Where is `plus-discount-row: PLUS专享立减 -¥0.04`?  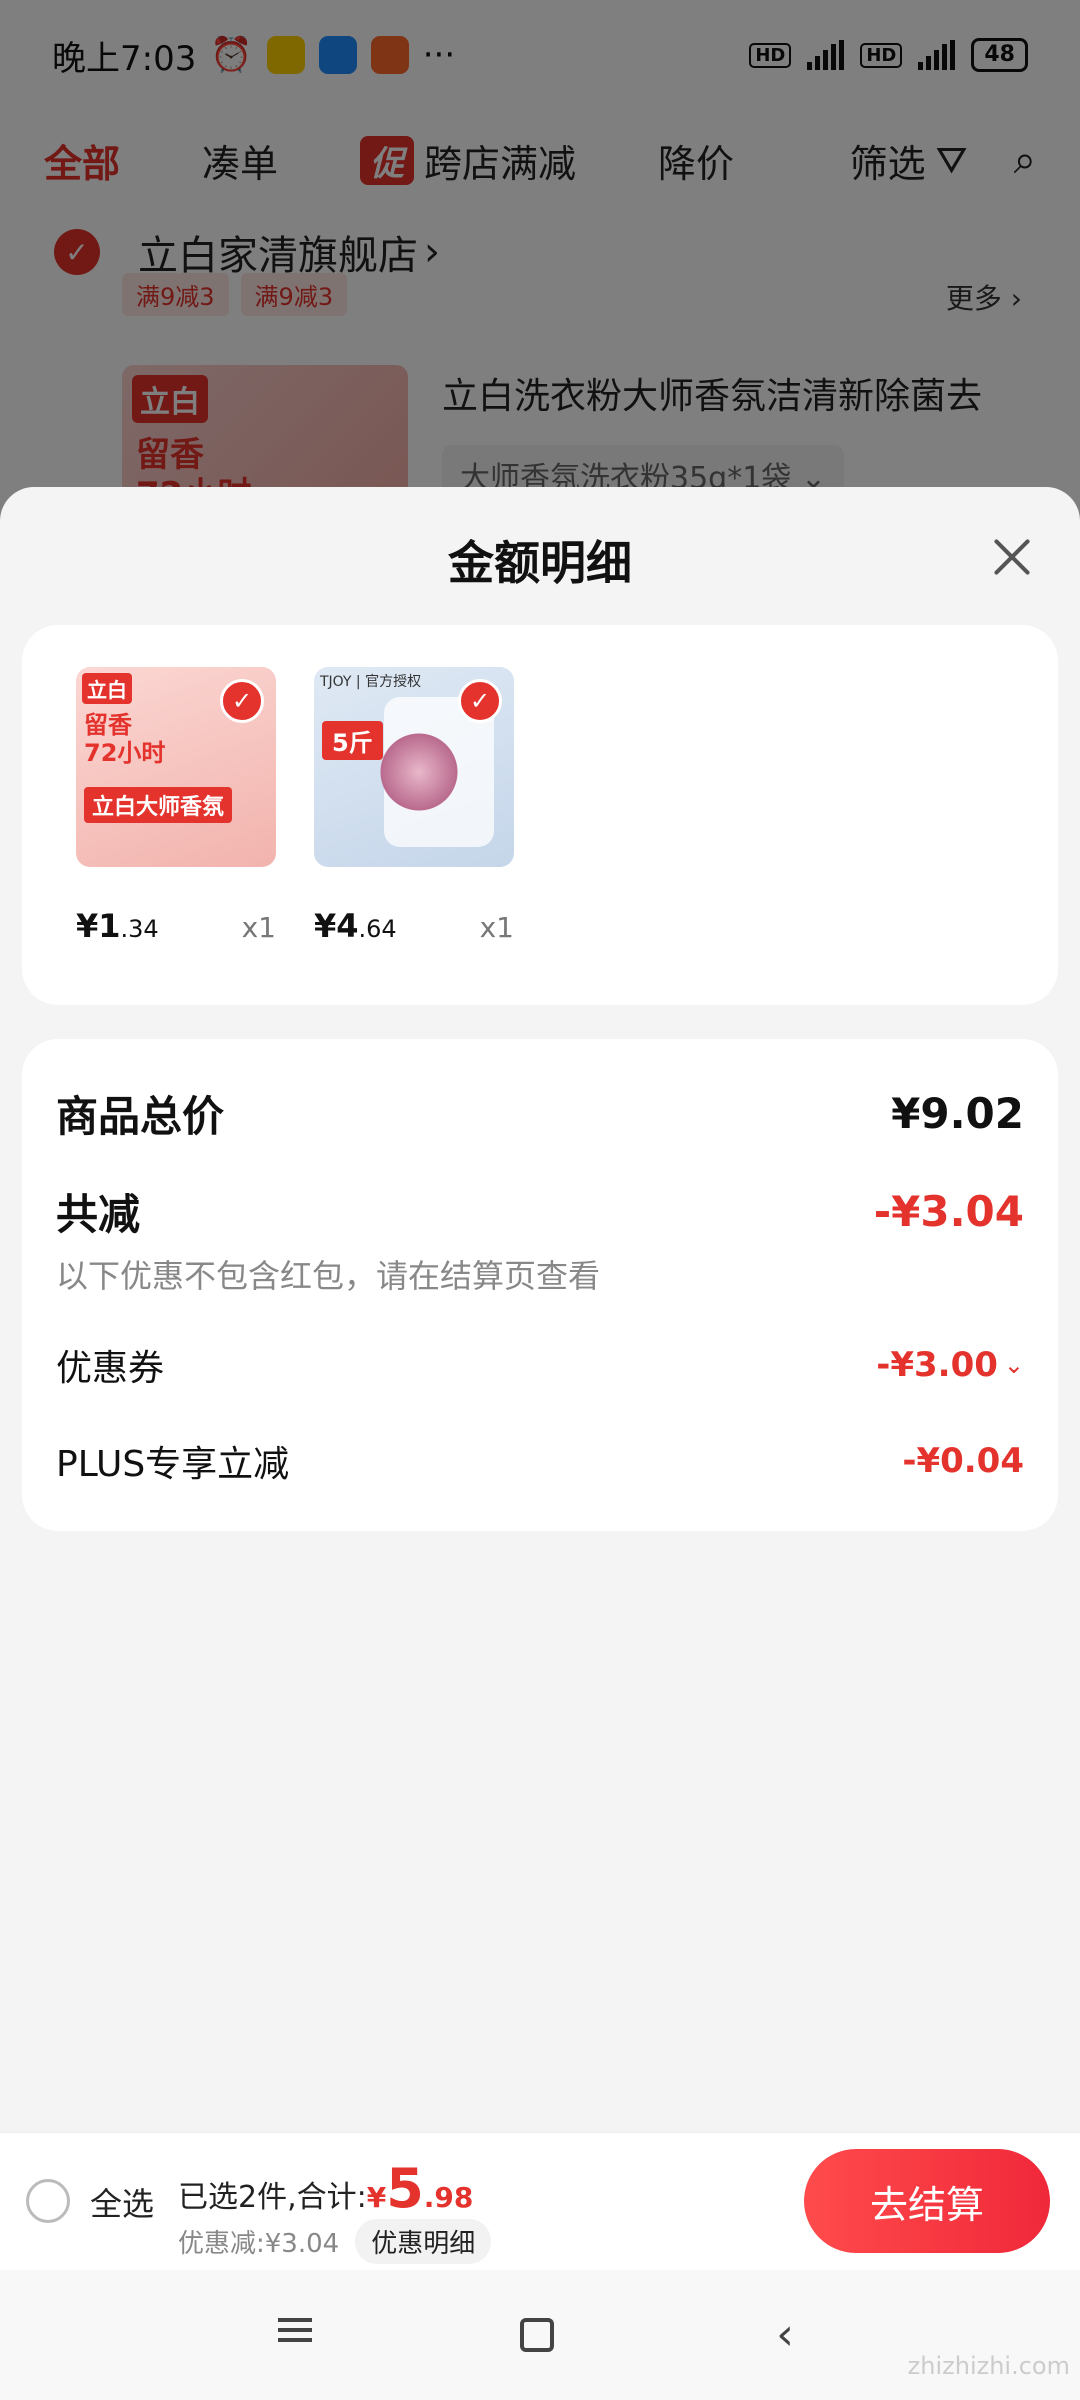 plus-discount-row: PLUS专享立减 -¥0.04 is located at coordinates (540, 1461).